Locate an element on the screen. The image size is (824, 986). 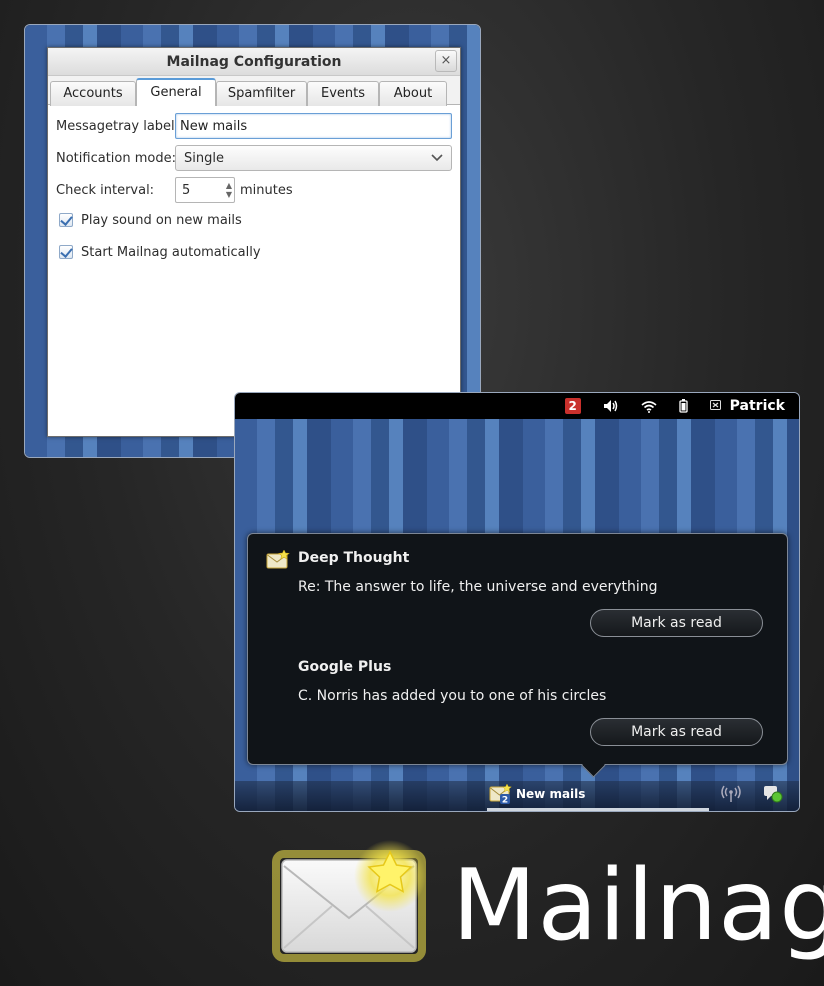
autostart-row: Start Mailnag automatically is located at coordinates (255, 252).